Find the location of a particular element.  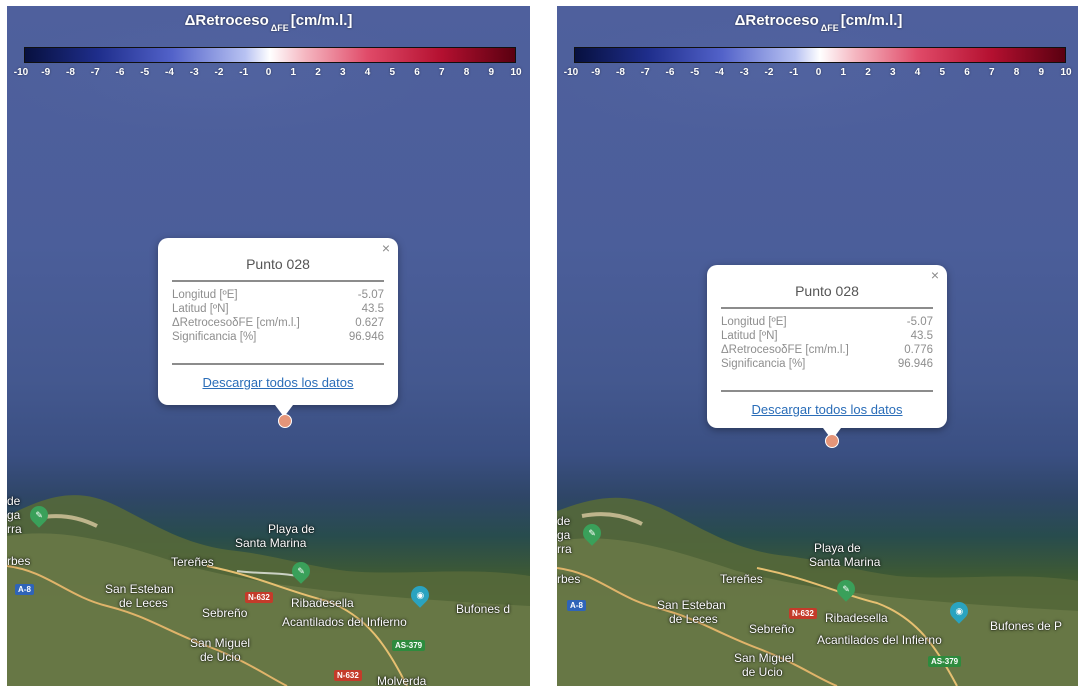

map-label-terenes: Tereñes is located at coordinates (741, 579).